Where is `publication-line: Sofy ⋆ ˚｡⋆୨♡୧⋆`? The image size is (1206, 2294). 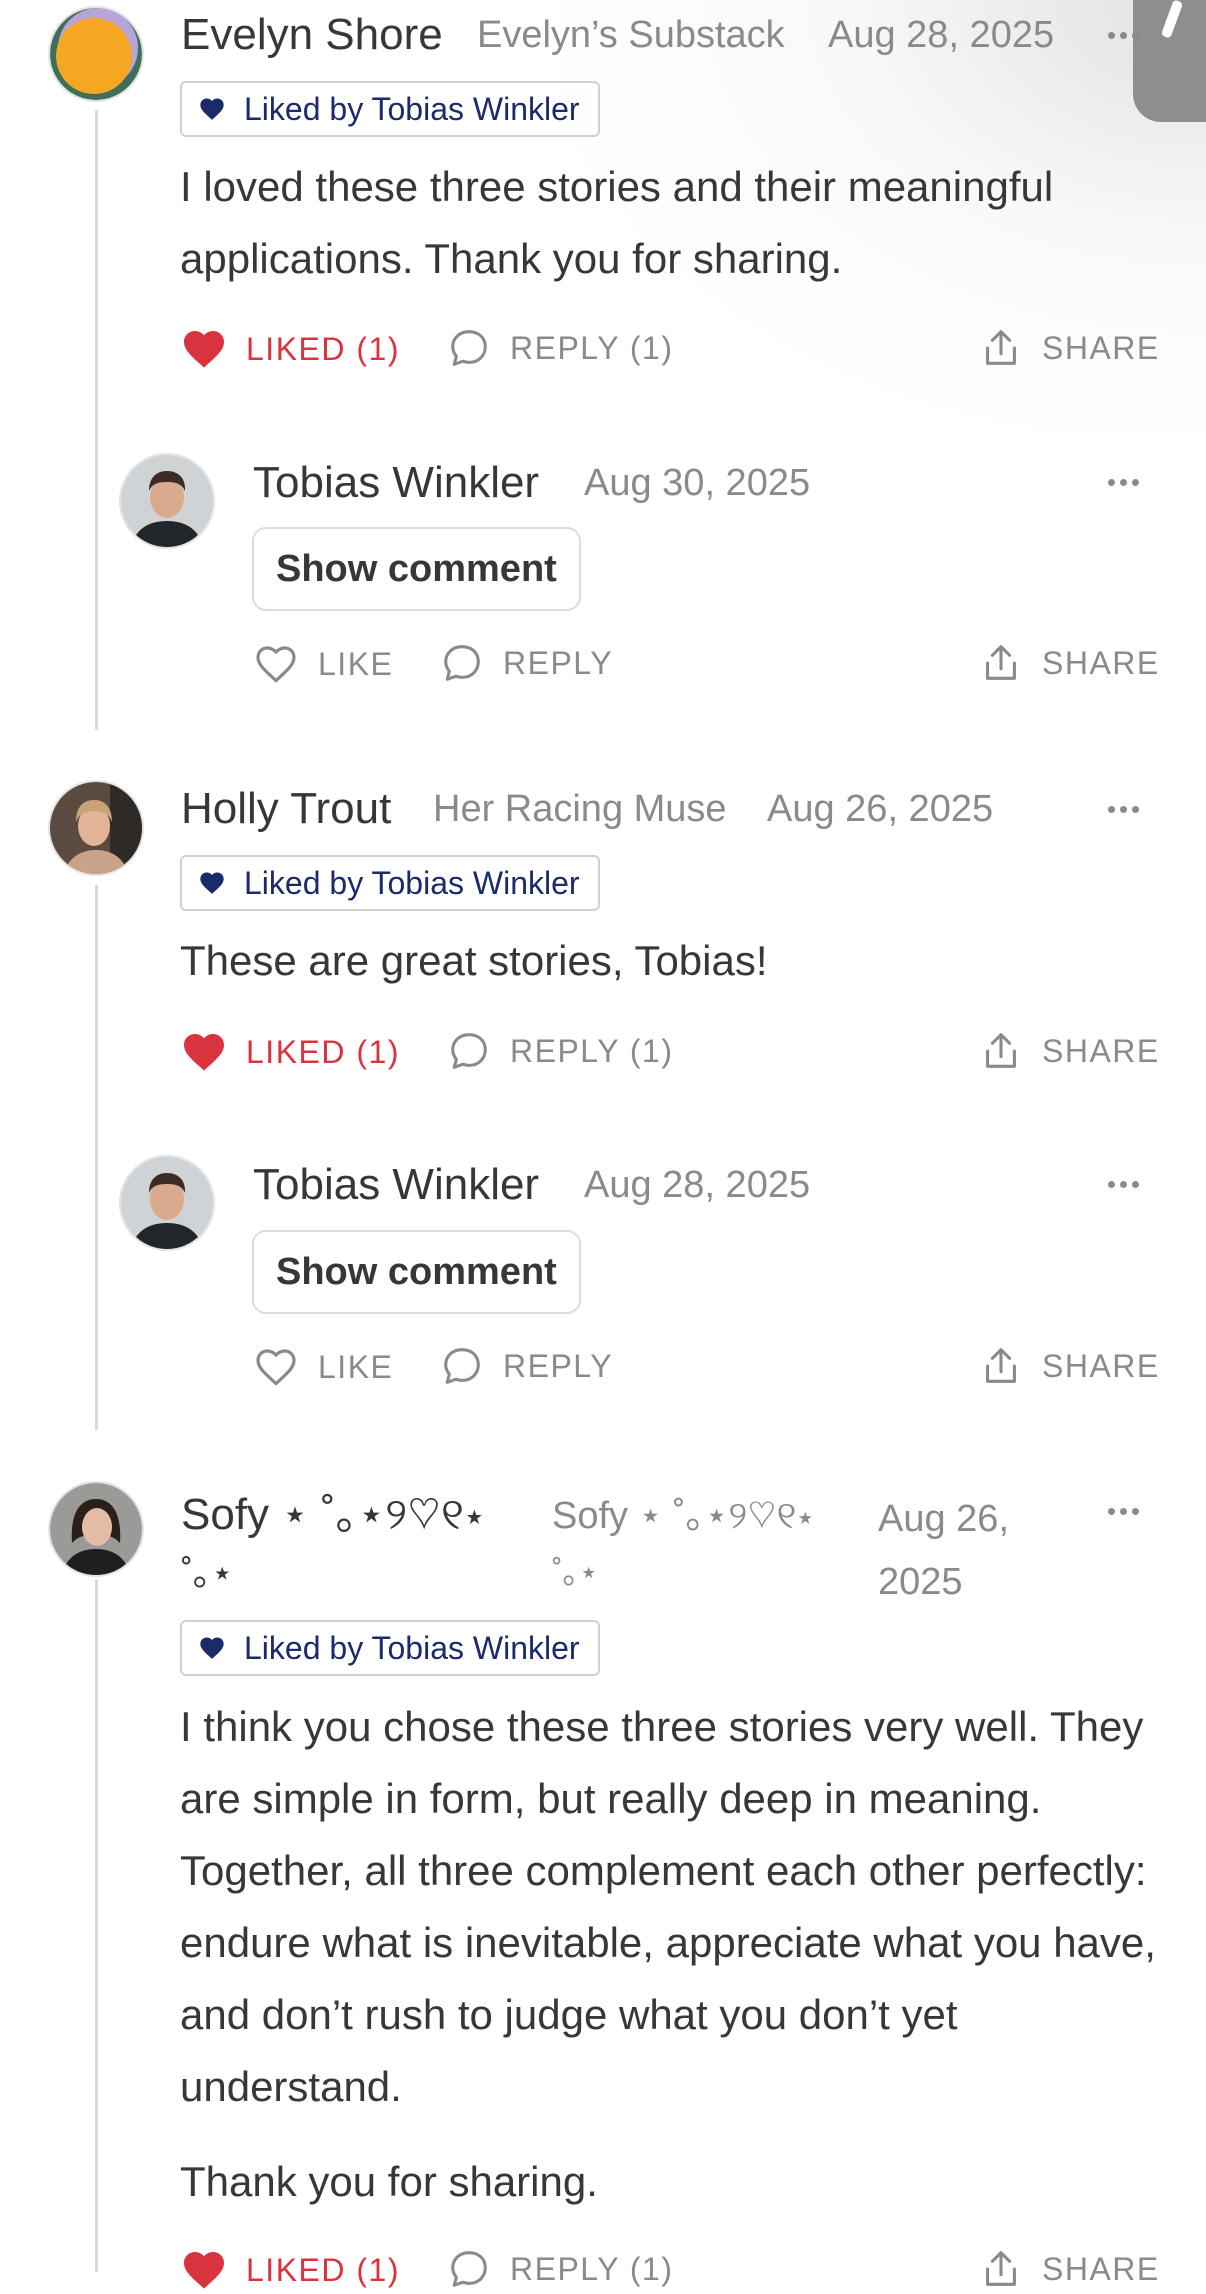
publication-line: Sofy ⋆ ˚｡⋆୨♡୧⋆ is located at coordinates (683, 1516).